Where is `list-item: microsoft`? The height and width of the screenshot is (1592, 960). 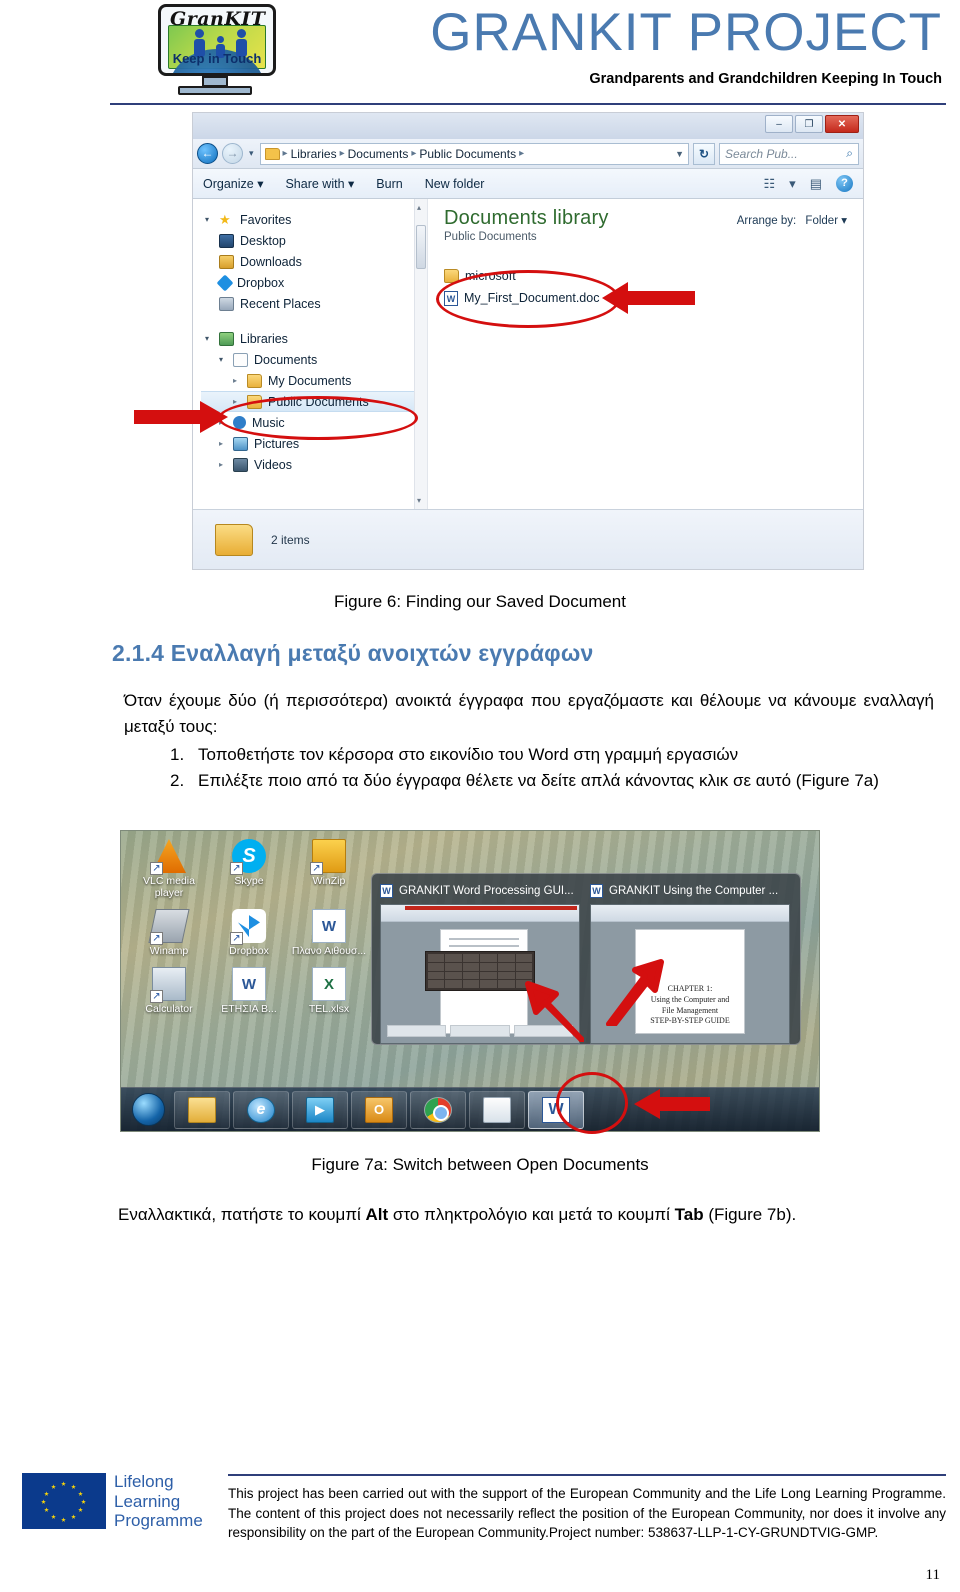
list-item: microsoft is located at coordinates (653, 276).